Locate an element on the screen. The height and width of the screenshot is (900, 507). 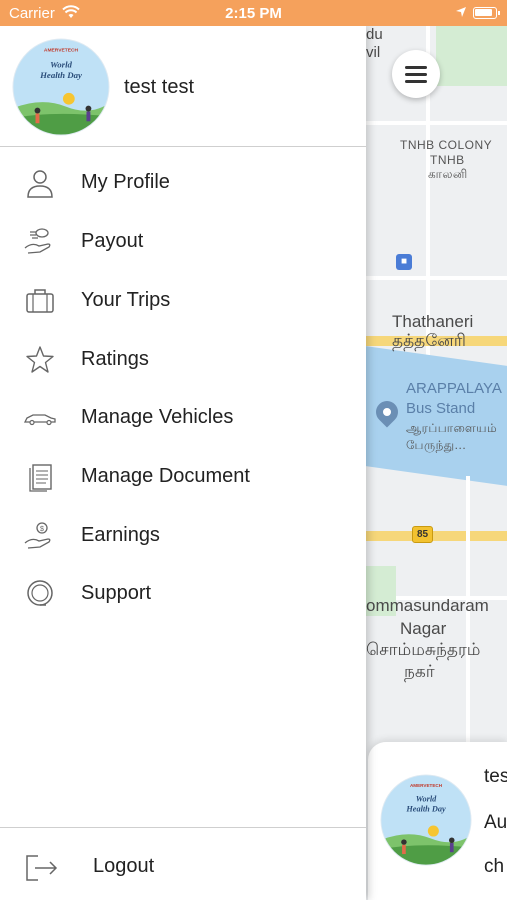
menu-item-manage-document: Manage Document is located at coordinates (183, 477).